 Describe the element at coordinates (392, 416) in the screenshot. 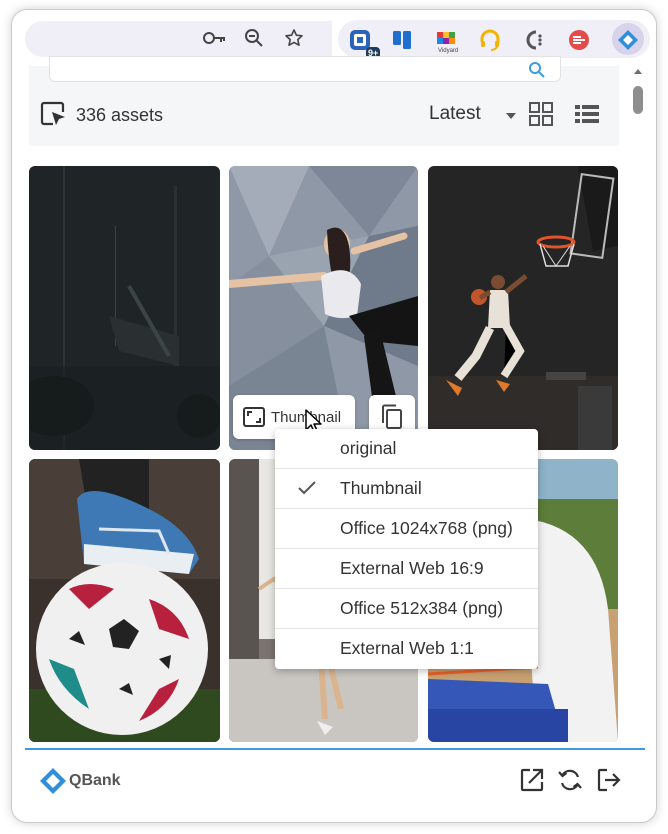

I see `copy-icon` at that location.